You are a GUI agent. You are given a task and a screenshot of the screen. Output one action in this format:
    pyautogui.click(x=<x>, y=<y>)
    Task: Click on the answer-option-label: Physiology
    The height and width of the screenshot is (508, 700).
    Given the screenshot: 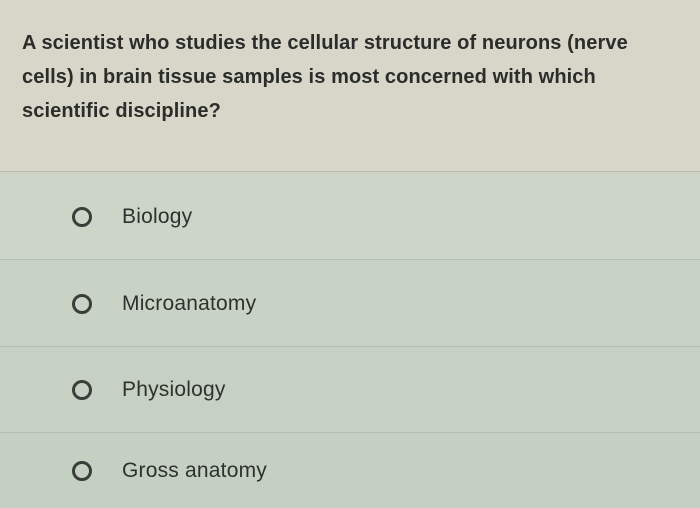 What is the action you would take?
    pyautogui.click(x=174, y=389)
    